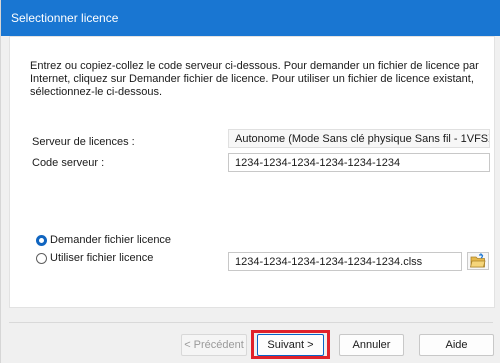 The width and height of the screenshot is (500, 363). I want to click on intro-line-3: sélectionnez-le ci-dessous., so click(96, 92).